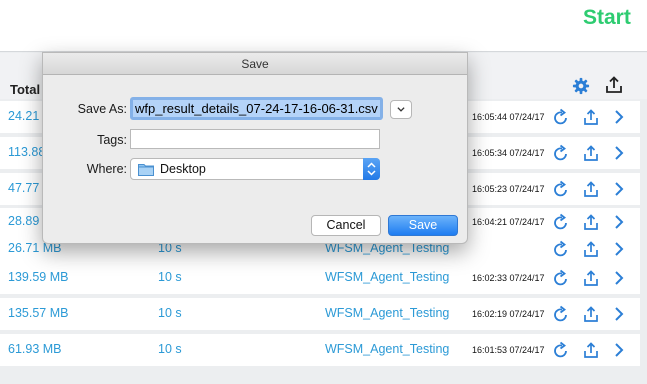 This screenshot has width=647, height=384. Describe the element at coordinates (508, 314) in the screenshot. I see `timestamp-cell: 16:02:19 07/24/17` at that location.